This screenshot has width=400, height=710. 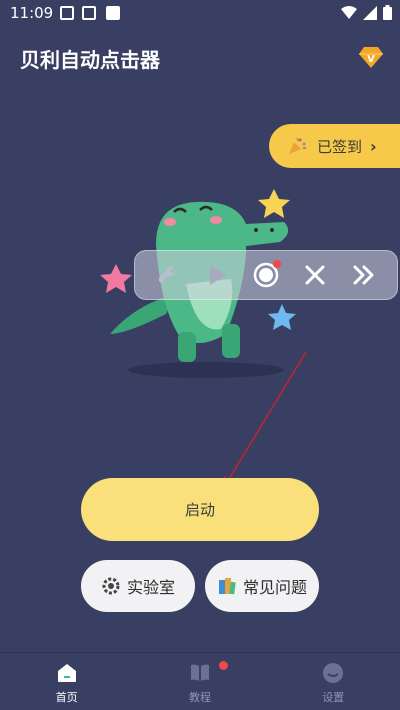 What do you see at coordinates (274, 587) in the screenshot?
I see `faq-label: 常见问题` at bounding box center [274, 587].